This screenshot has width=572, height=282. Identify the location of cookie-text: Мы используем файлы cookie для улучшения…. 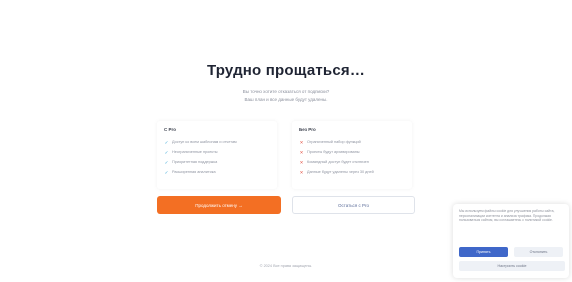
(507, 216).